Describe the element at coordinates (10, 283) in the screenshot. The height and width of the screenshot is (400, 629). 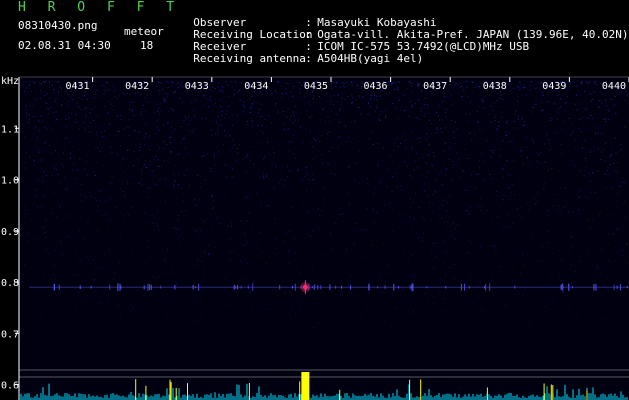
I see `freq-tick-label: 0.8` at that location.